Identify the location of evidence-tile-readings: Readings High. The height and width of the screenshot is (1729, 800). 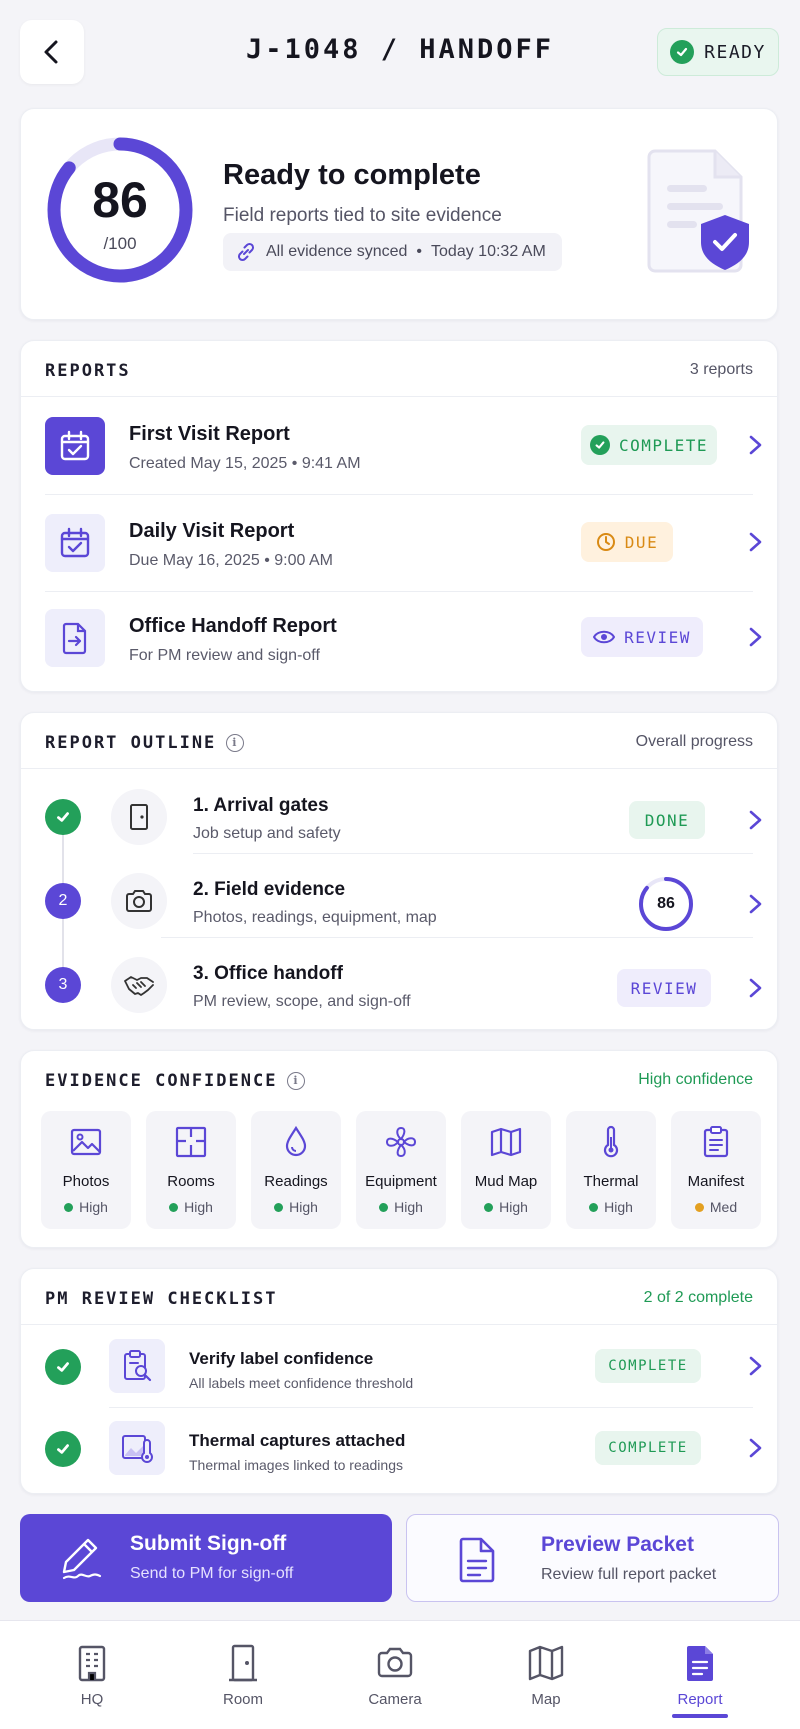
(296, 1170).